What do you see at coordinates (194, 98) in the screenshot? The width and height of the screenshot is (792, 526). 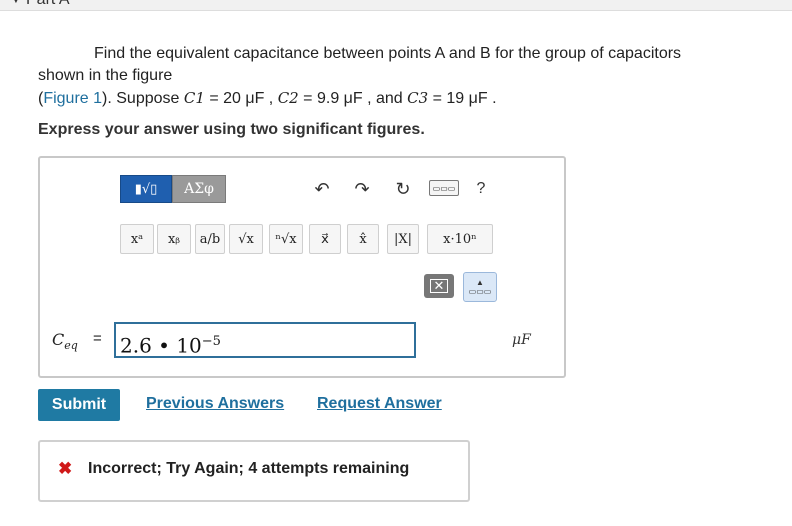 I see `c1-symbol: C1` at bounding box center [194, 98].